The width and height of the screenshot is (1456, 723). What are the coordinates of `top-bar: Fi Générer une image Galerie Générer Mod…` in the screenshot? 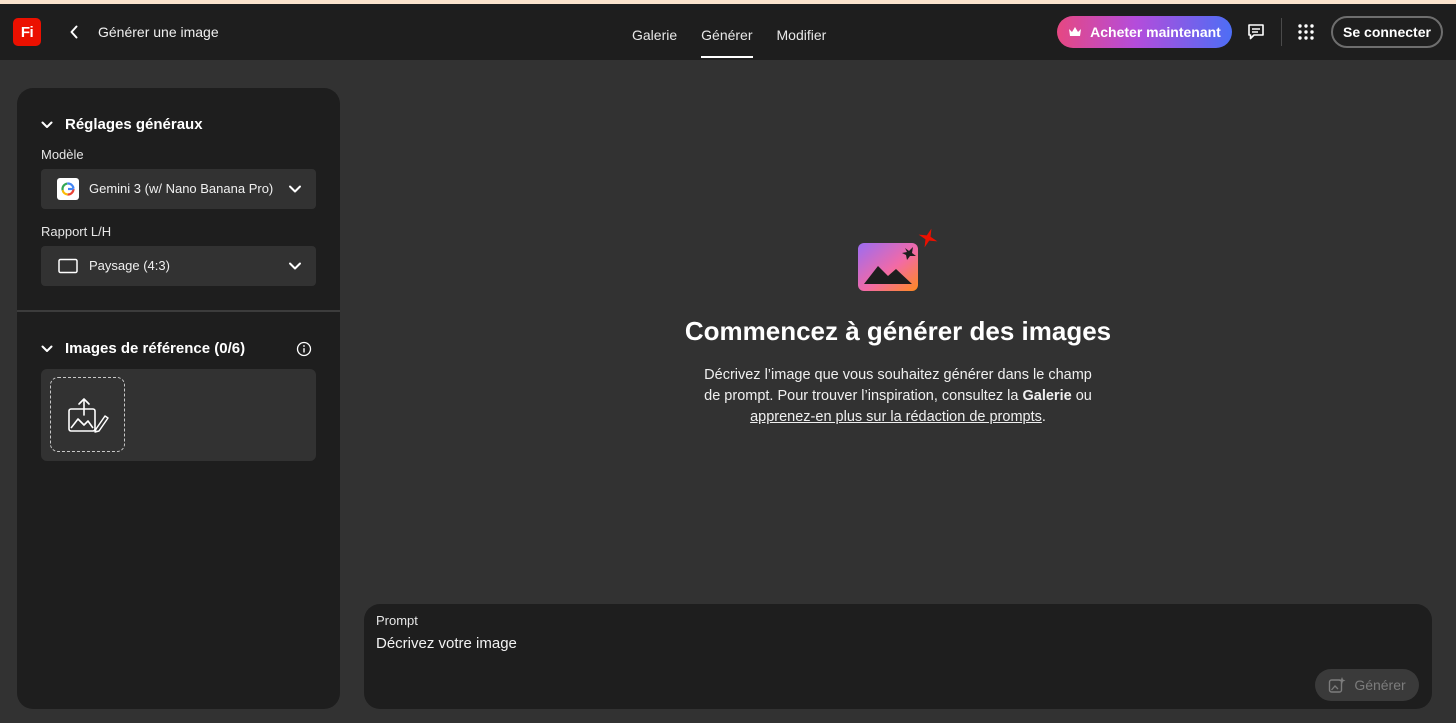 It's located at (728, 32).